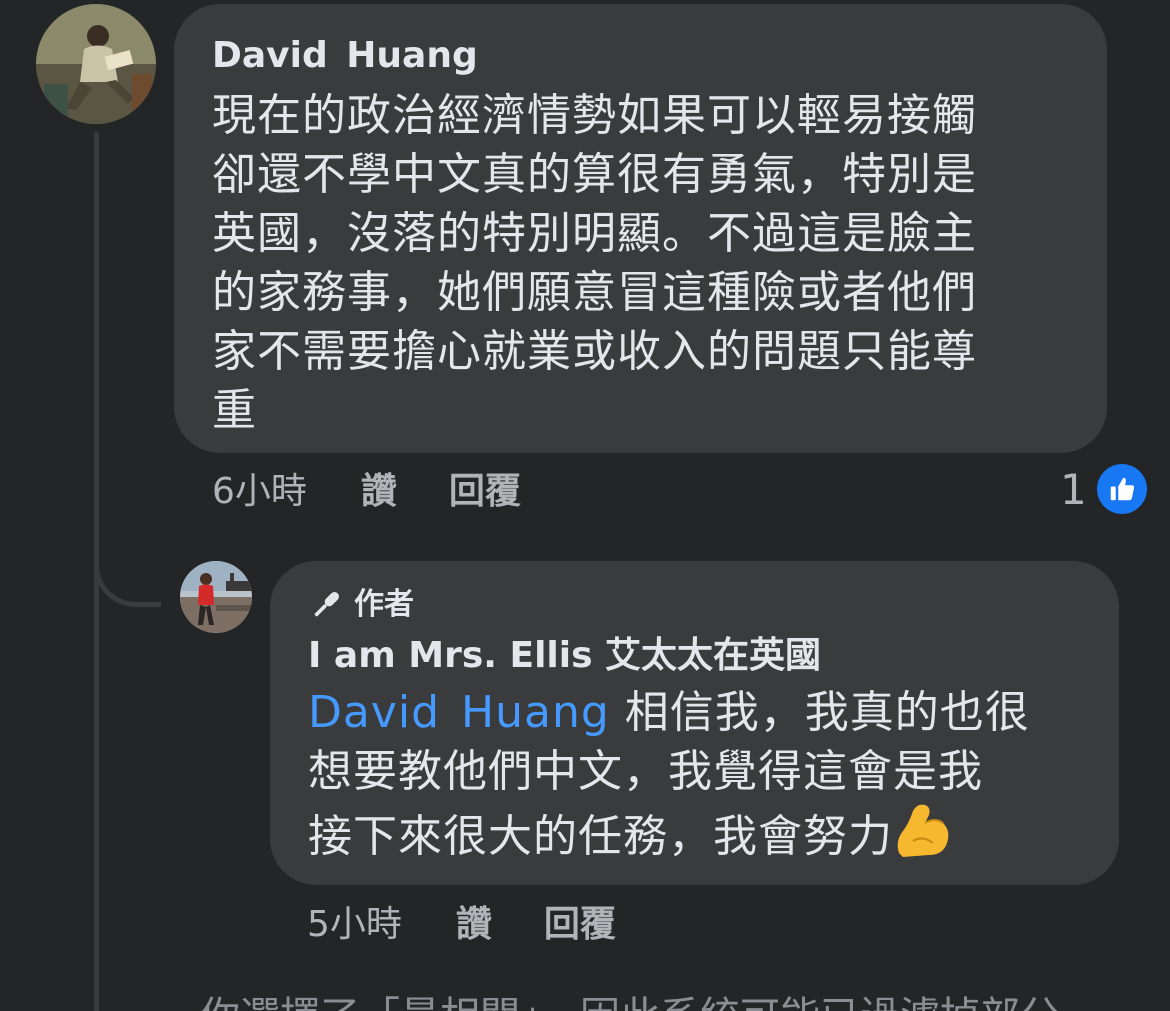 This screenshot has width=1170, height=1011. Describe the element at coordinates (594, 115) in the screenshot. I see `comment-text-line: 現在的政治經濟情勢如果可以輕易接觸` at that location.